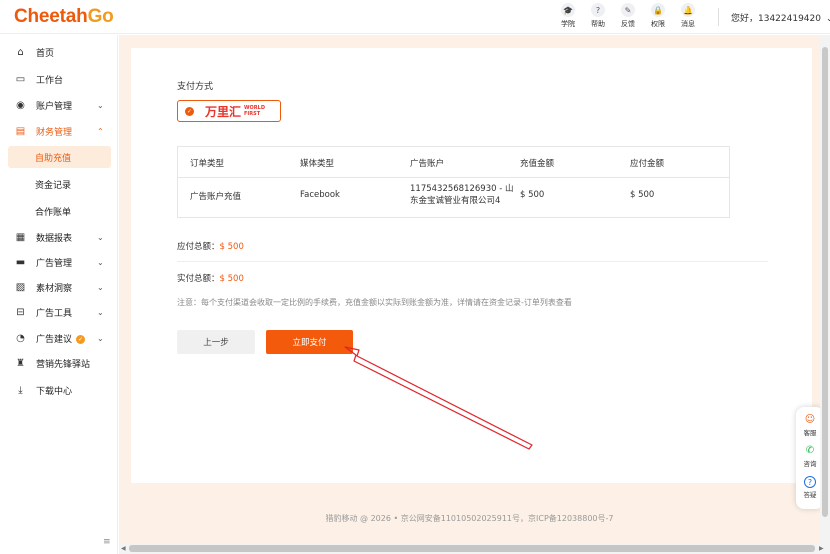 This screenshot has height=554, width=830. I want to click on sidebar-item-label: 素材洞察, so click(54, 288).